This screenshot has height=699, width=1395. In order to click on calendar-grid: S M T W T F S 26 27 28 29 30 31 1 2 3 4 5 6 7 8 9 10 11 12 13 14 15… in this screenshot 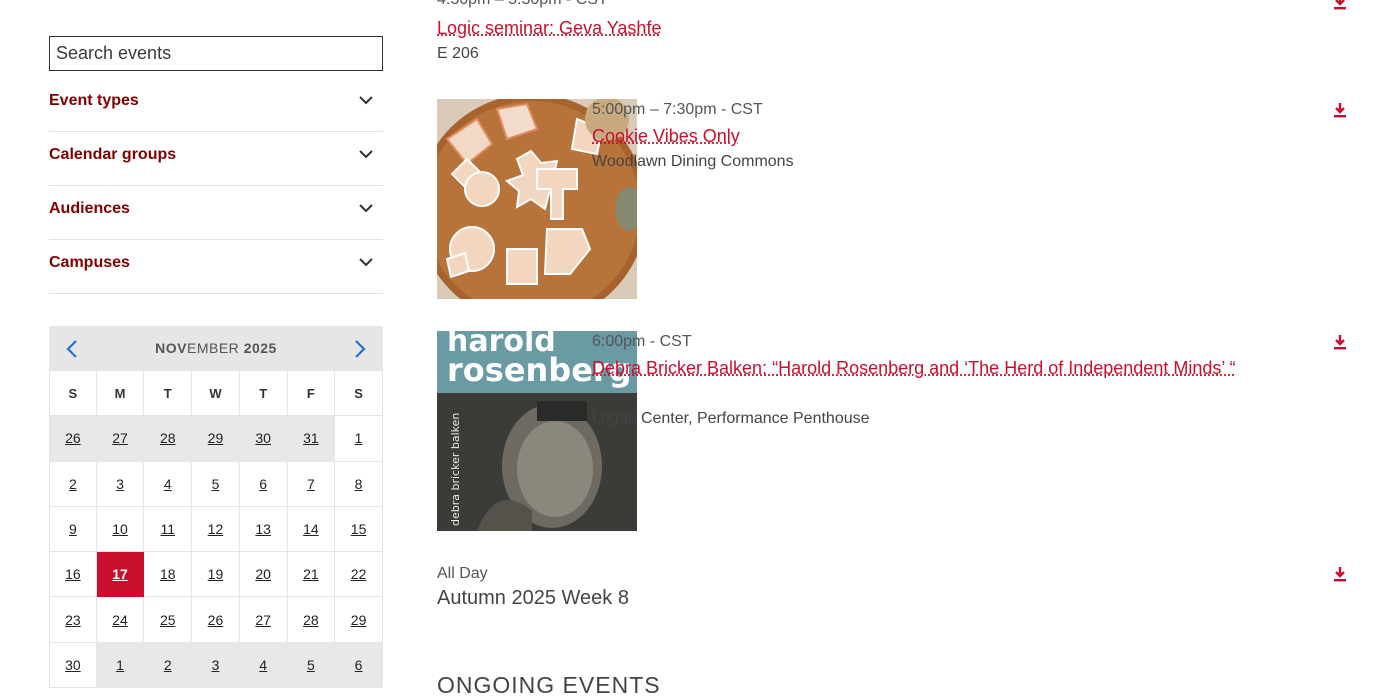, I will do `click(216, 530)`.